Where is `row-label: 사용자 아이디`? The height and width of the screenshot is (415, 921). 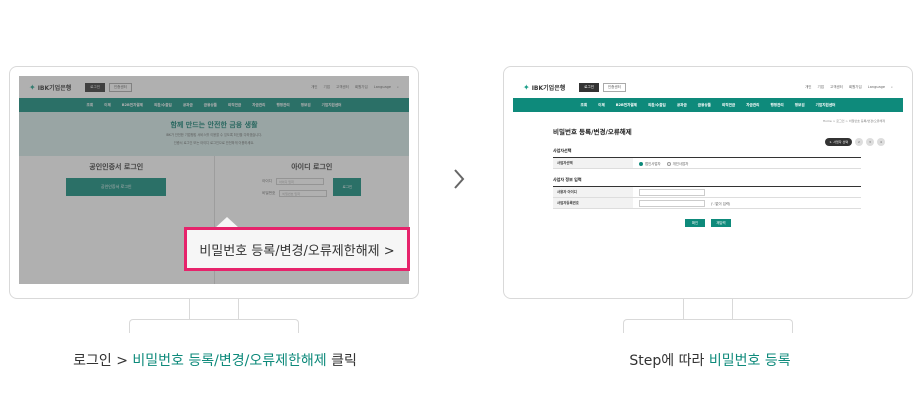
row-label: 사용자 아이디 is located at coordinates (593, 192).